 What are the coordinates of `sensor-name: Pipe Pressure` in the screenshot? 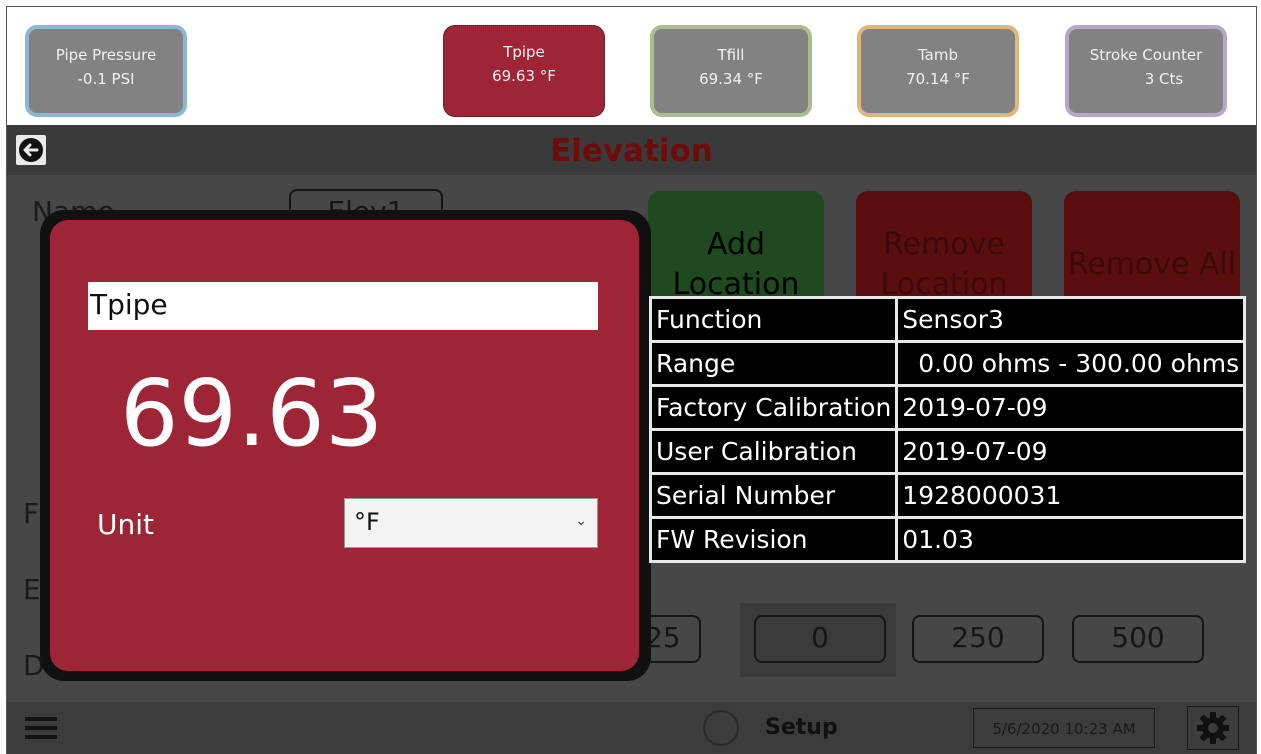 It's located at (106, 55).